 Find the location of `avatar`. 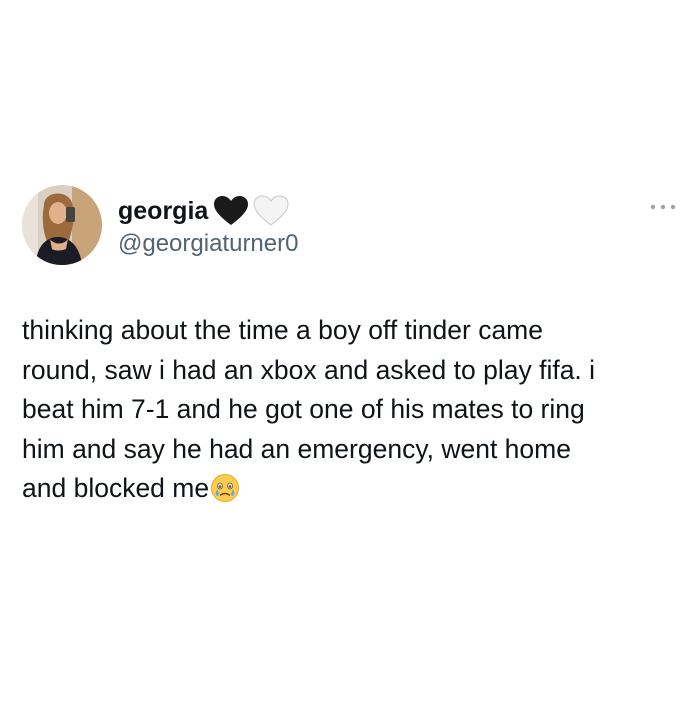

avatar is located at coordinates (62, 225).